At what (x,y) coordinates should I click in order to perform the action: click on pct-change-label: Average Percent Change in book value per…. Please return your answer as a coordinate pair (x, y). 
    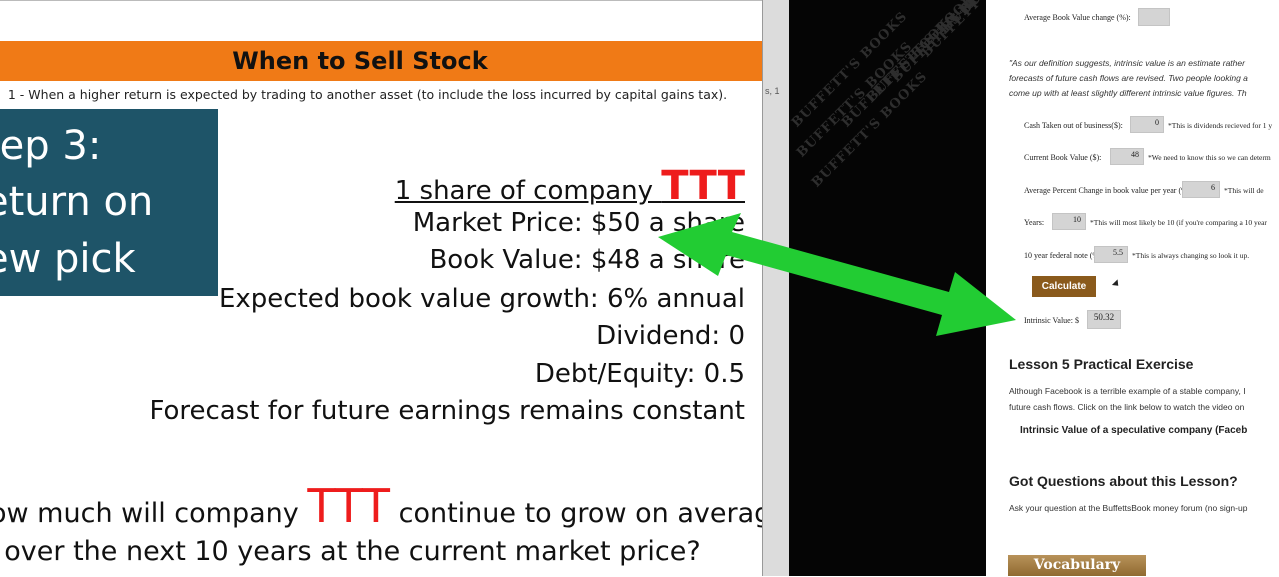
    Looking at the image, I should click on (1108, 190).